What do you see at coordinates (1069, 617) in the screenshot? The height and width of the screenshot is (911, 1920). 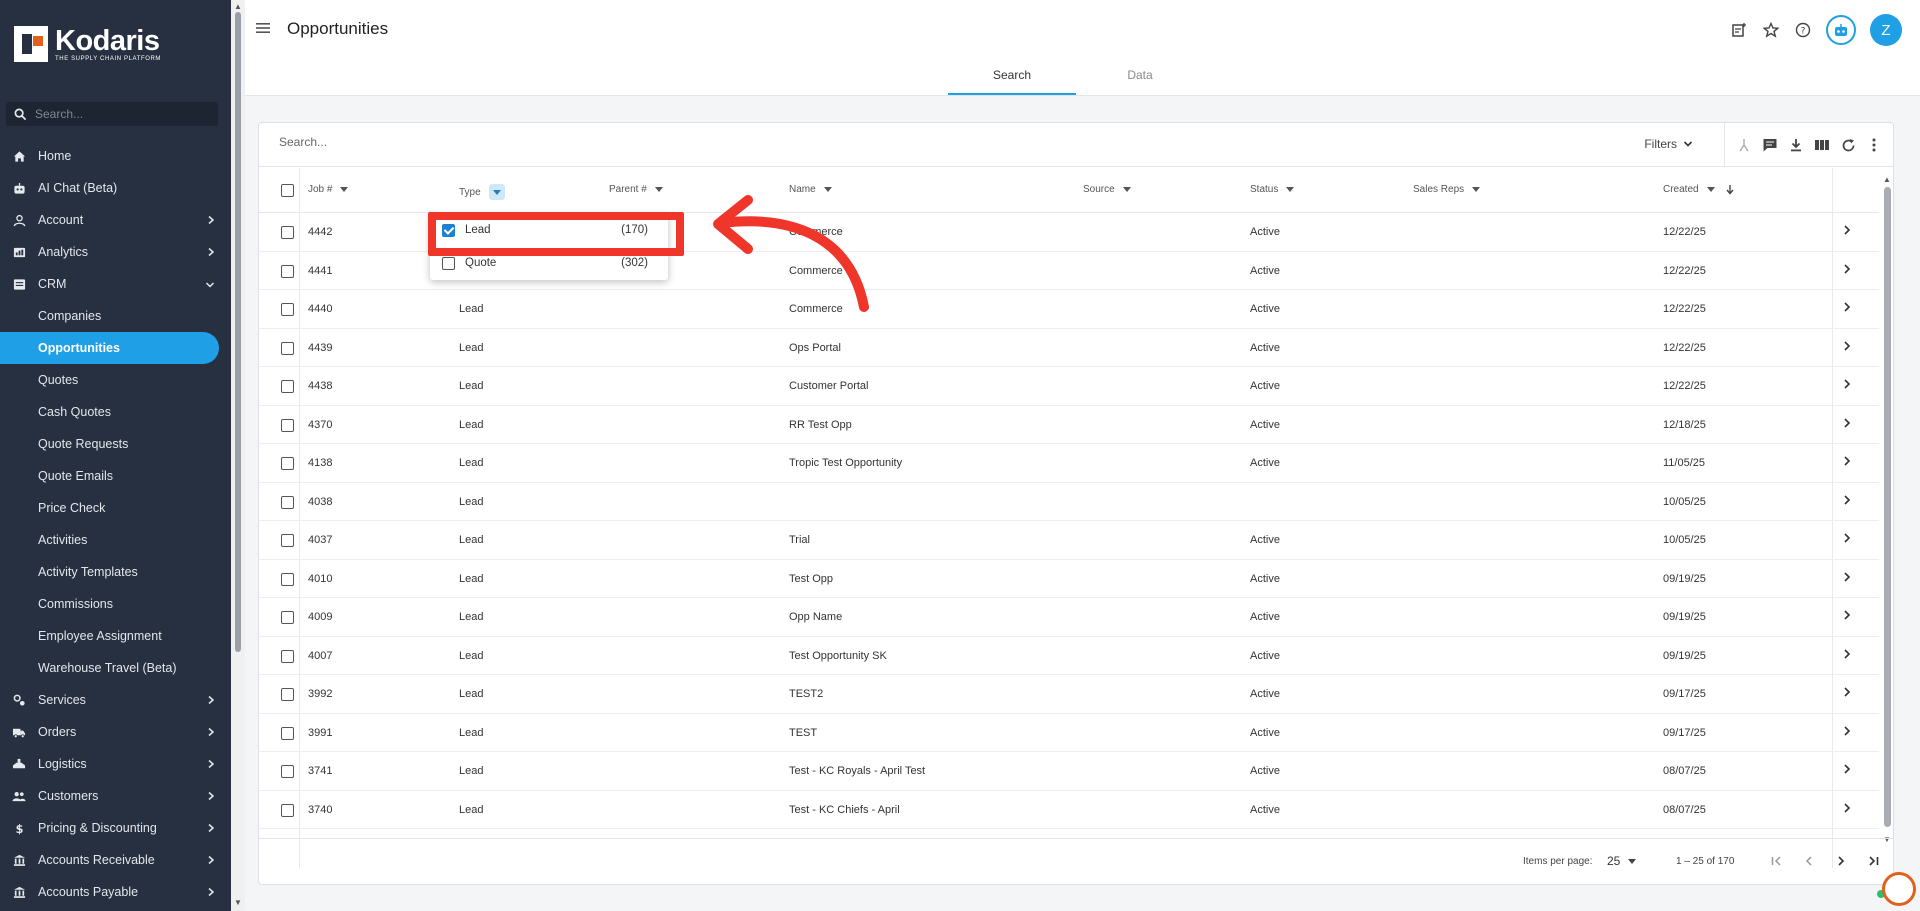 I see `table-row: 4009 Lead Opp Name Active 09/19/25` at bounding box center [1069, 617].